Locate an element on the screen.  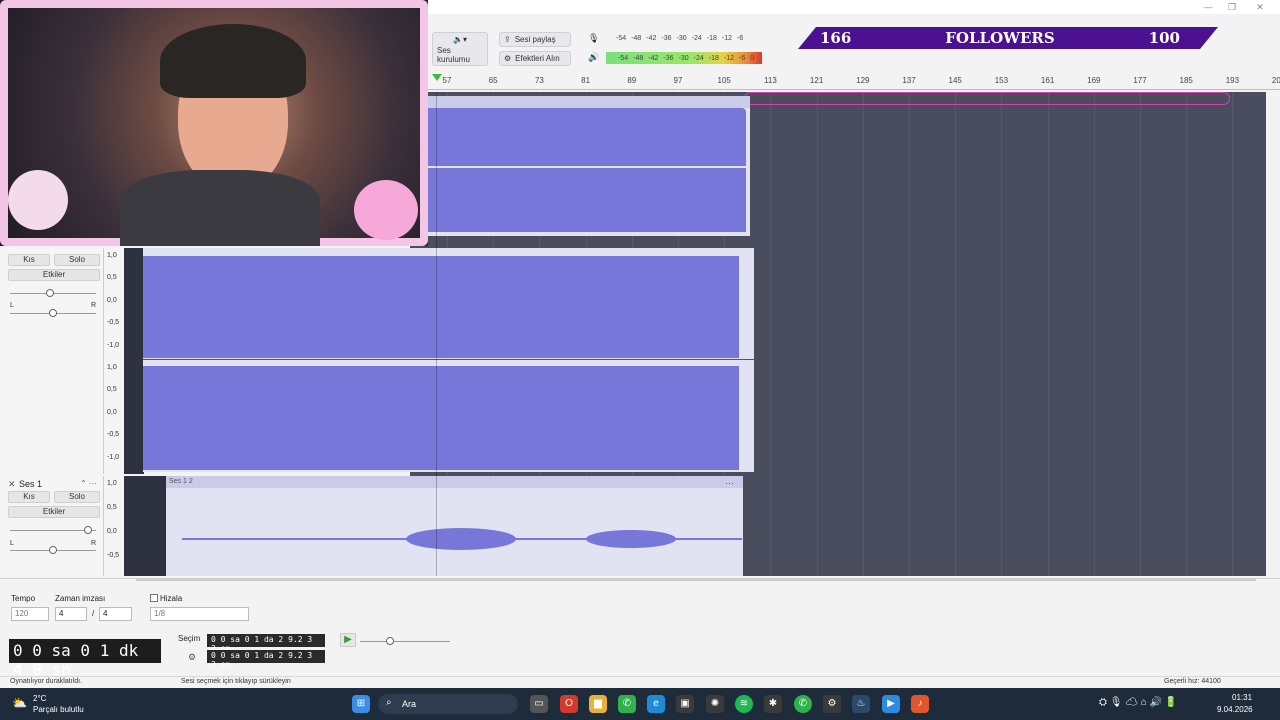
playback-speed-knob is located at coordinates (390, 641).